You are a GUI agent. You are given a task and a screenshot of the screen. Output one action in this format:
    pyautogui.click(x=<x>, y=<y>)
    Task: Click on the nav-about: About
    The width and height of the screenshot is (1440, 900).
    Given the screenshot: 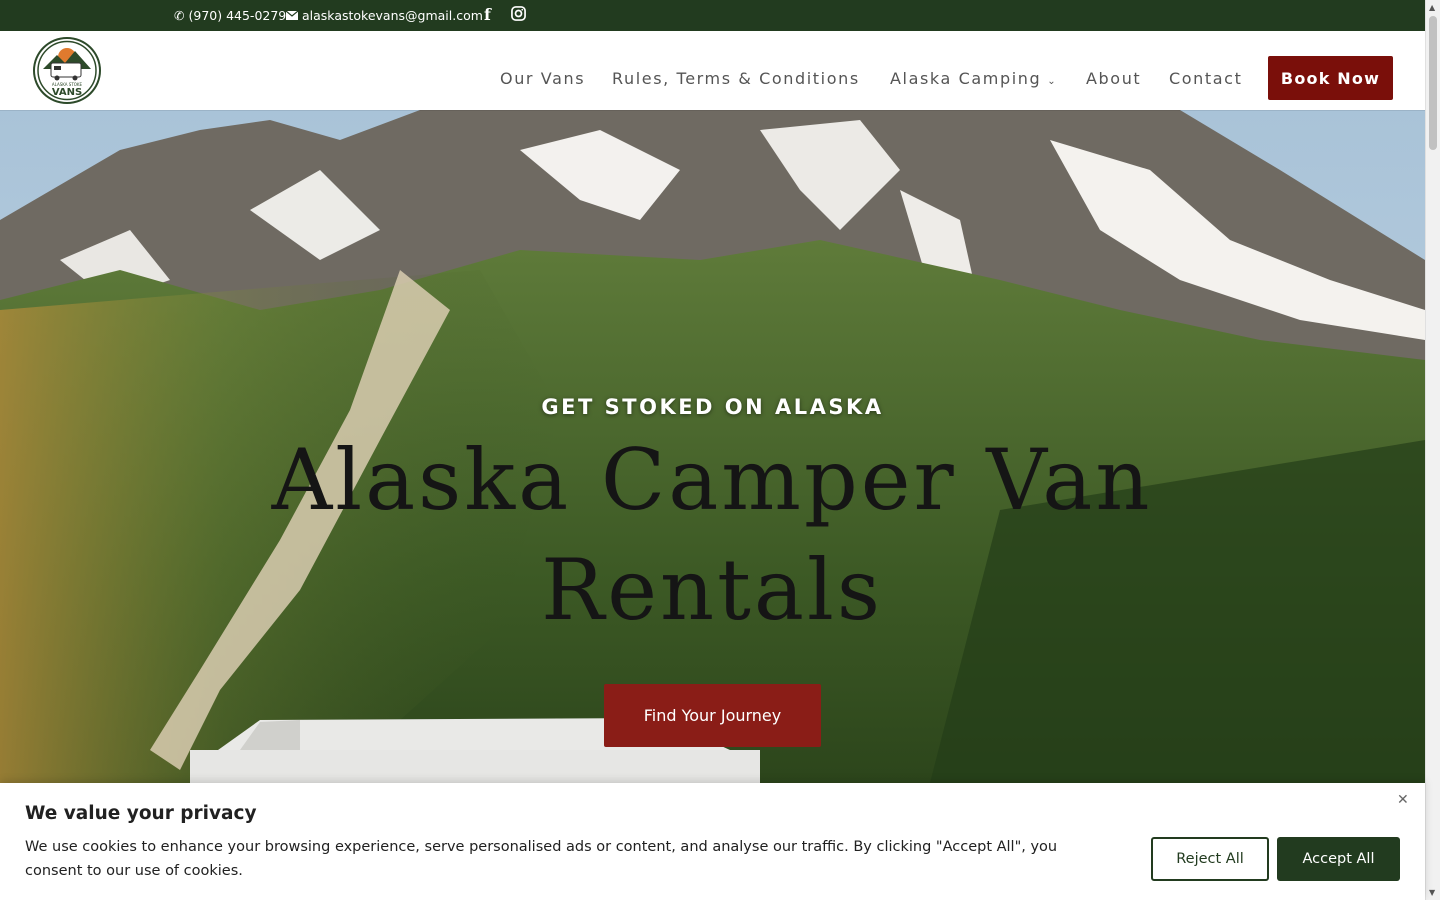 What is the action you would take?
    pyautogui.click(x=1113, y=78)
    